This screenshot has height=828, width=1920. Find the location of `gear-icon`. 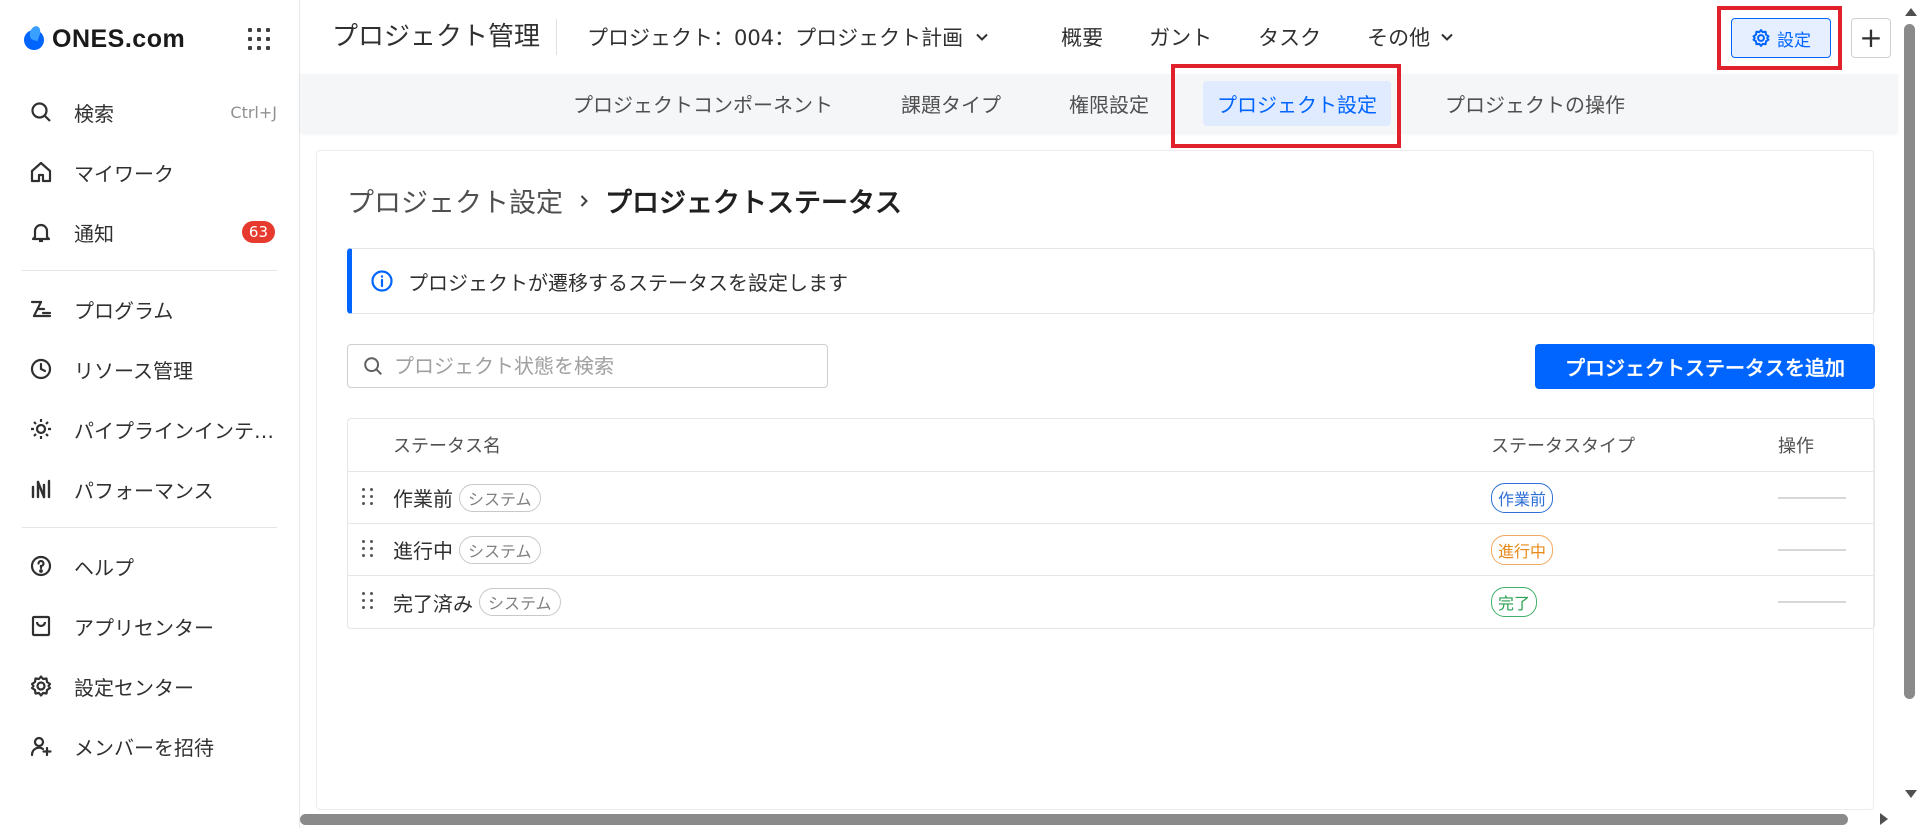

gear-icon is located at coordinates (41, 686).